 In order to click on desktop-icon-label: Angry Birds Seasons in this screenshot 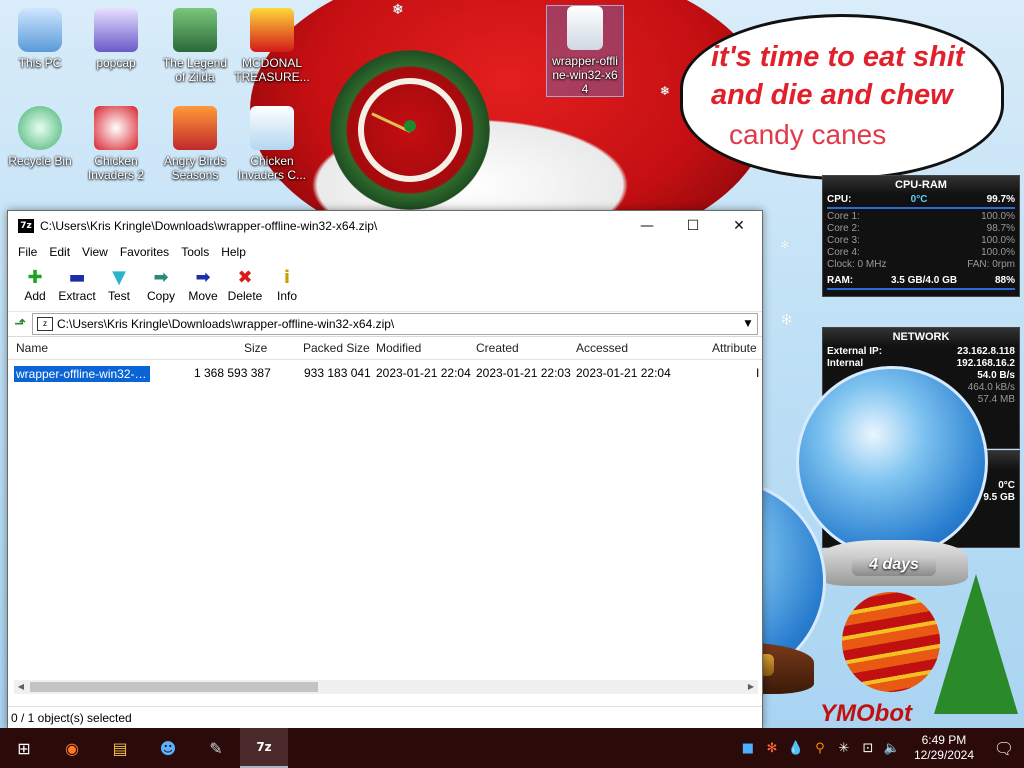, I will do `click(195, 168)`.